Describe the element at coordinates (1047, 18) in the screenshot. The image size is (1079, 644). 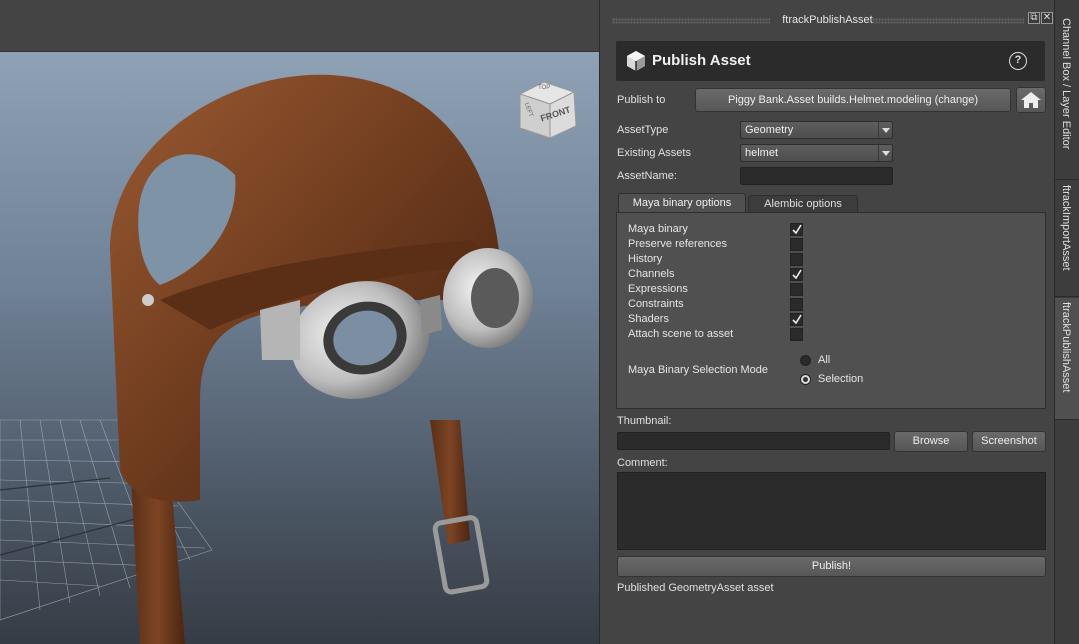
I see `close-icon: ✕` at that location.